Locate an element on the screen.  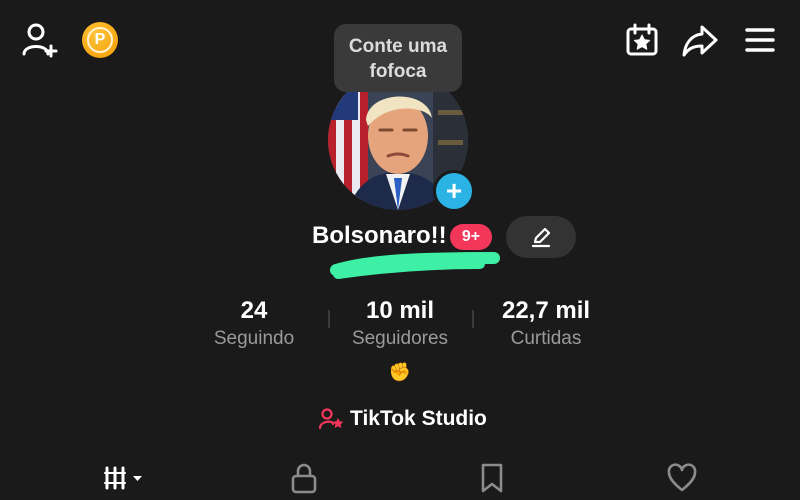
pencil-icon is located at coordinates (541, 237).